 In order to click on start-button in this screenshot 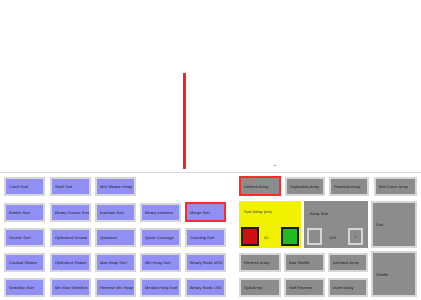, I will do `click(290, 236)`.